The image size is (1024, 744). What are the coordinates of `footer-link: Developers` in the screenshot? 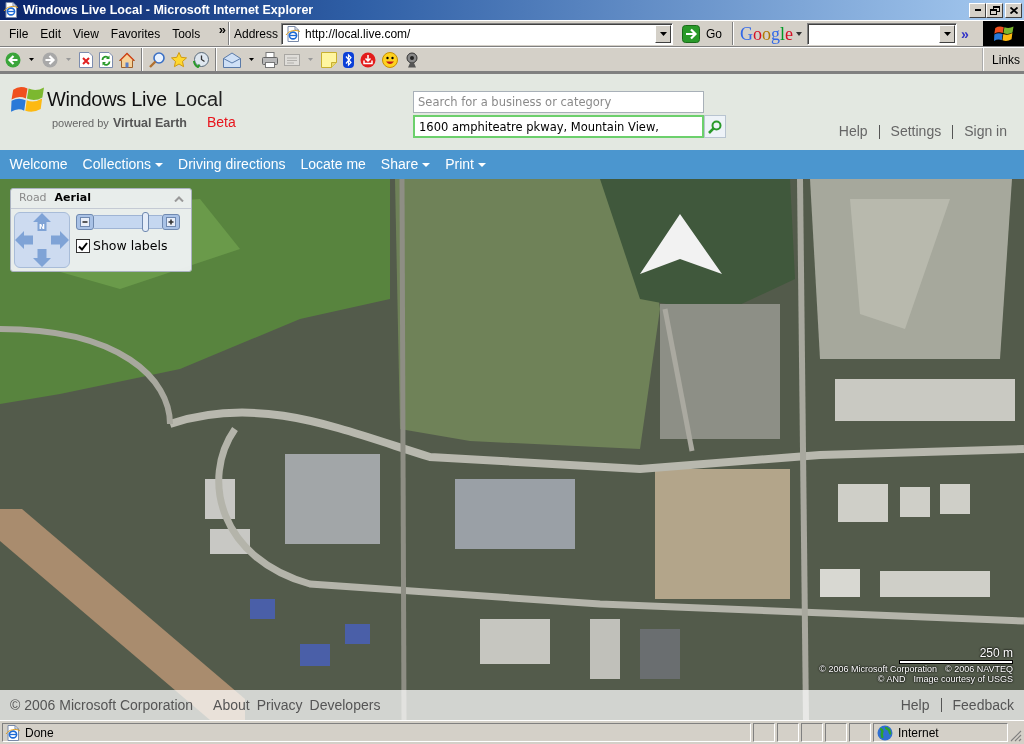 It's located at (345, 705).